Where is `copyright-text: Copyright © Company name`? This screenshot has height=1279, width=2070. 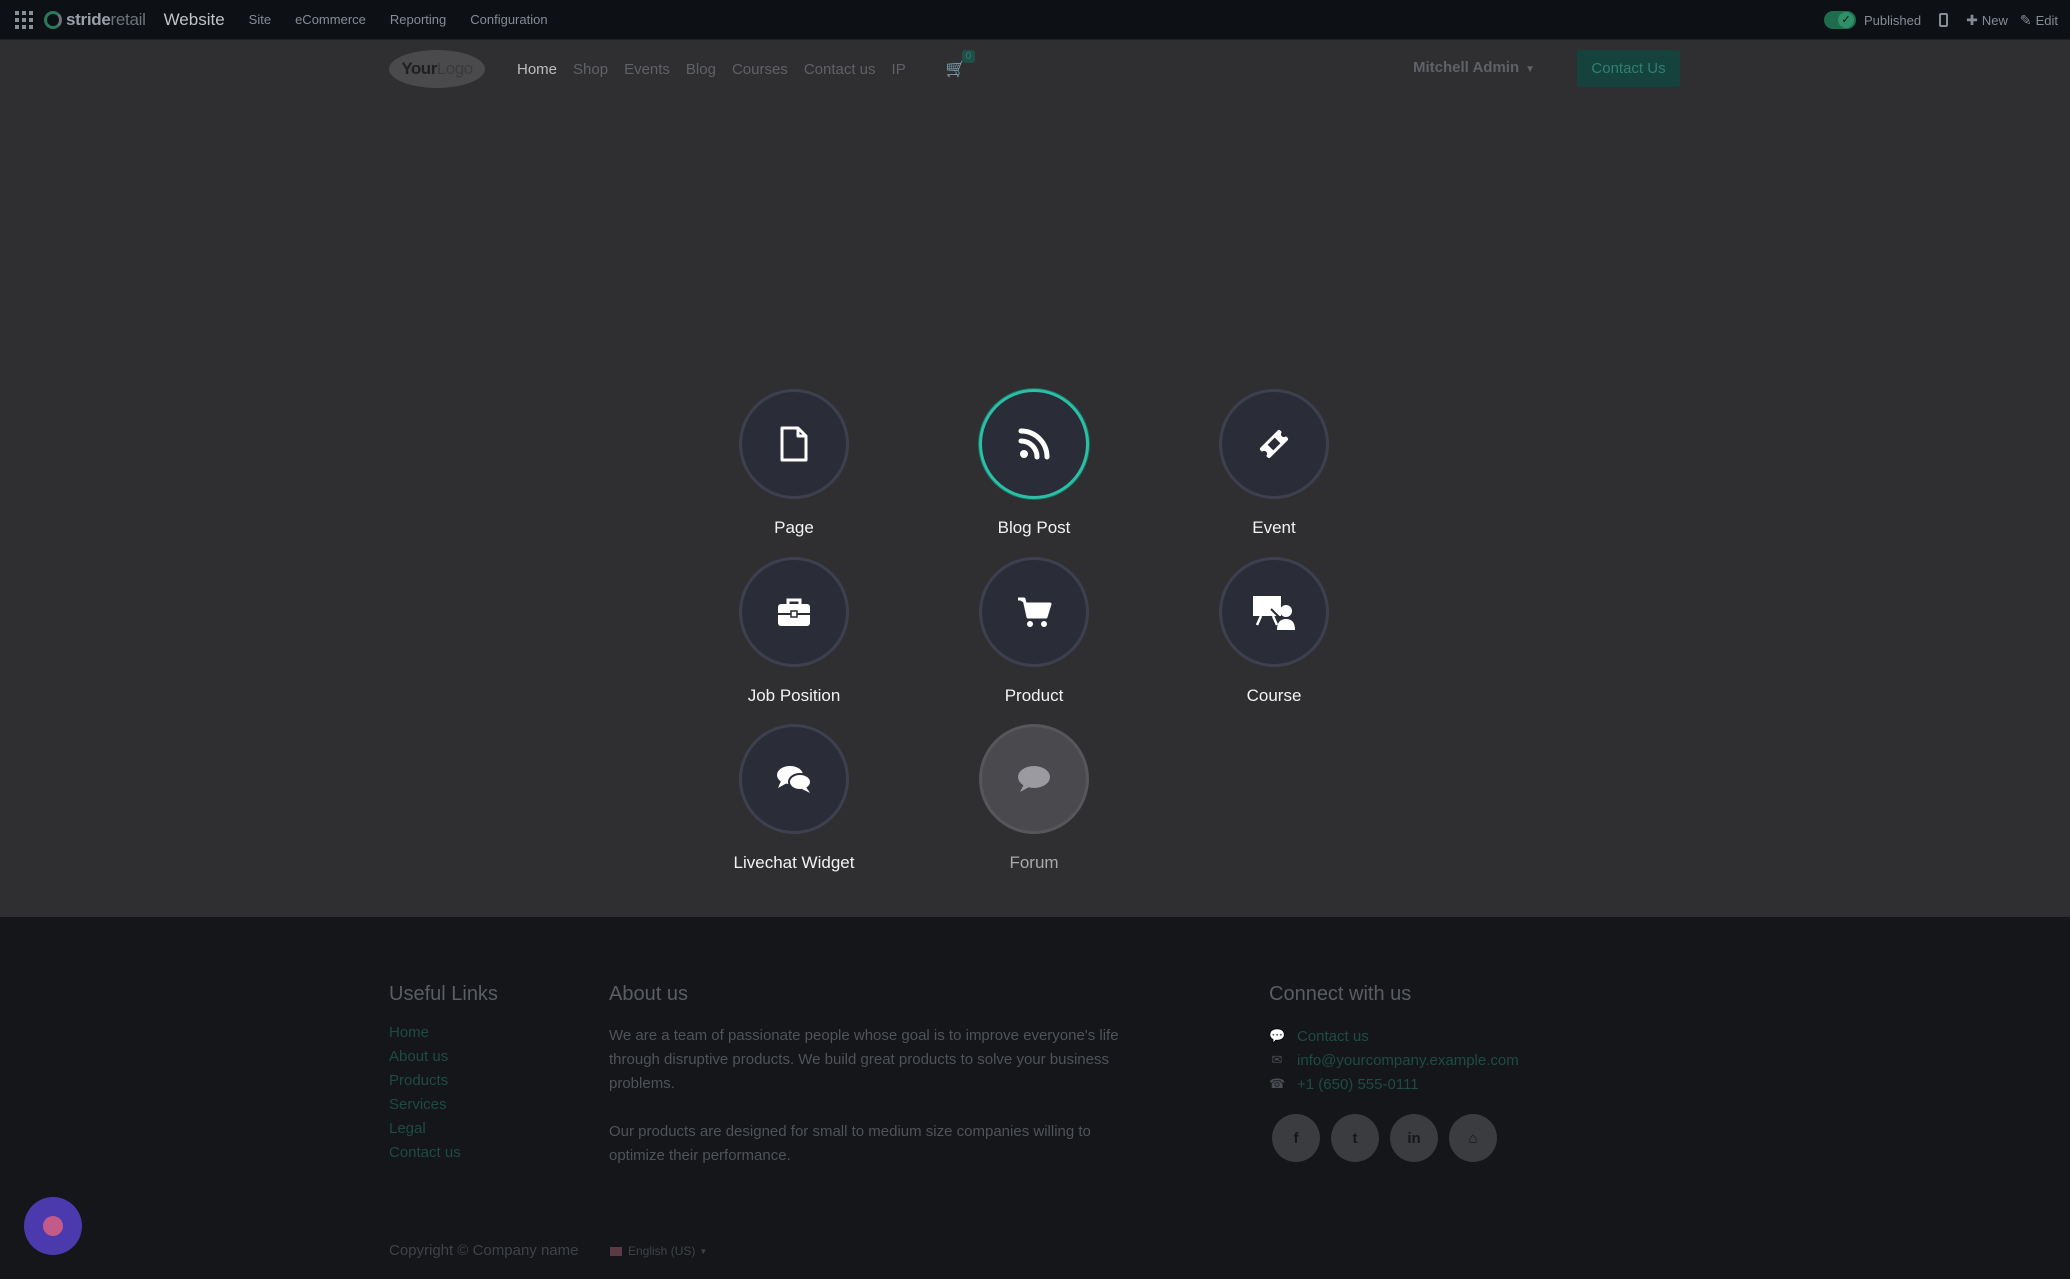
copyright-text: Copyright © Company name is located at coordinates (484, 1250).